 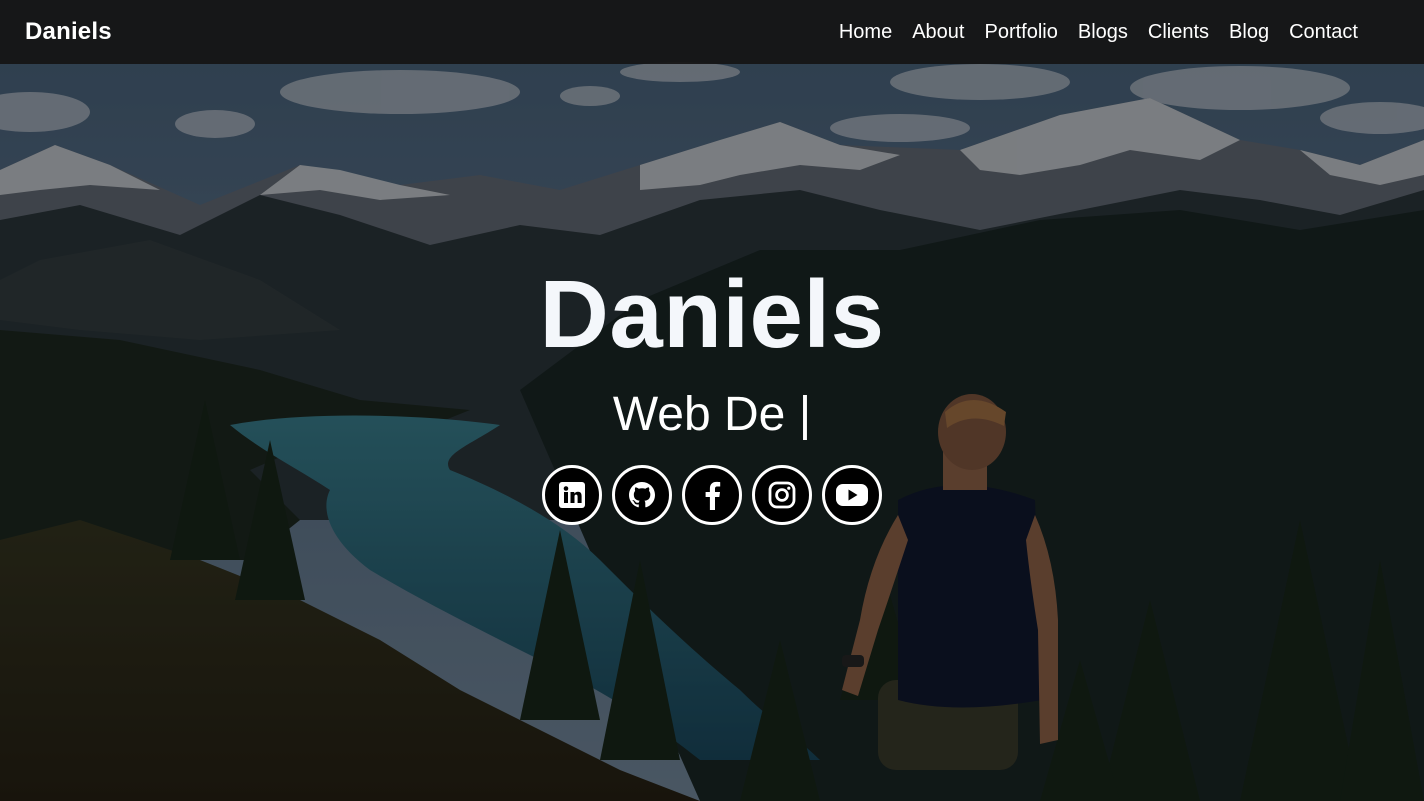 I want to click on nav-item-home: Home, so click(x=865, y=32).